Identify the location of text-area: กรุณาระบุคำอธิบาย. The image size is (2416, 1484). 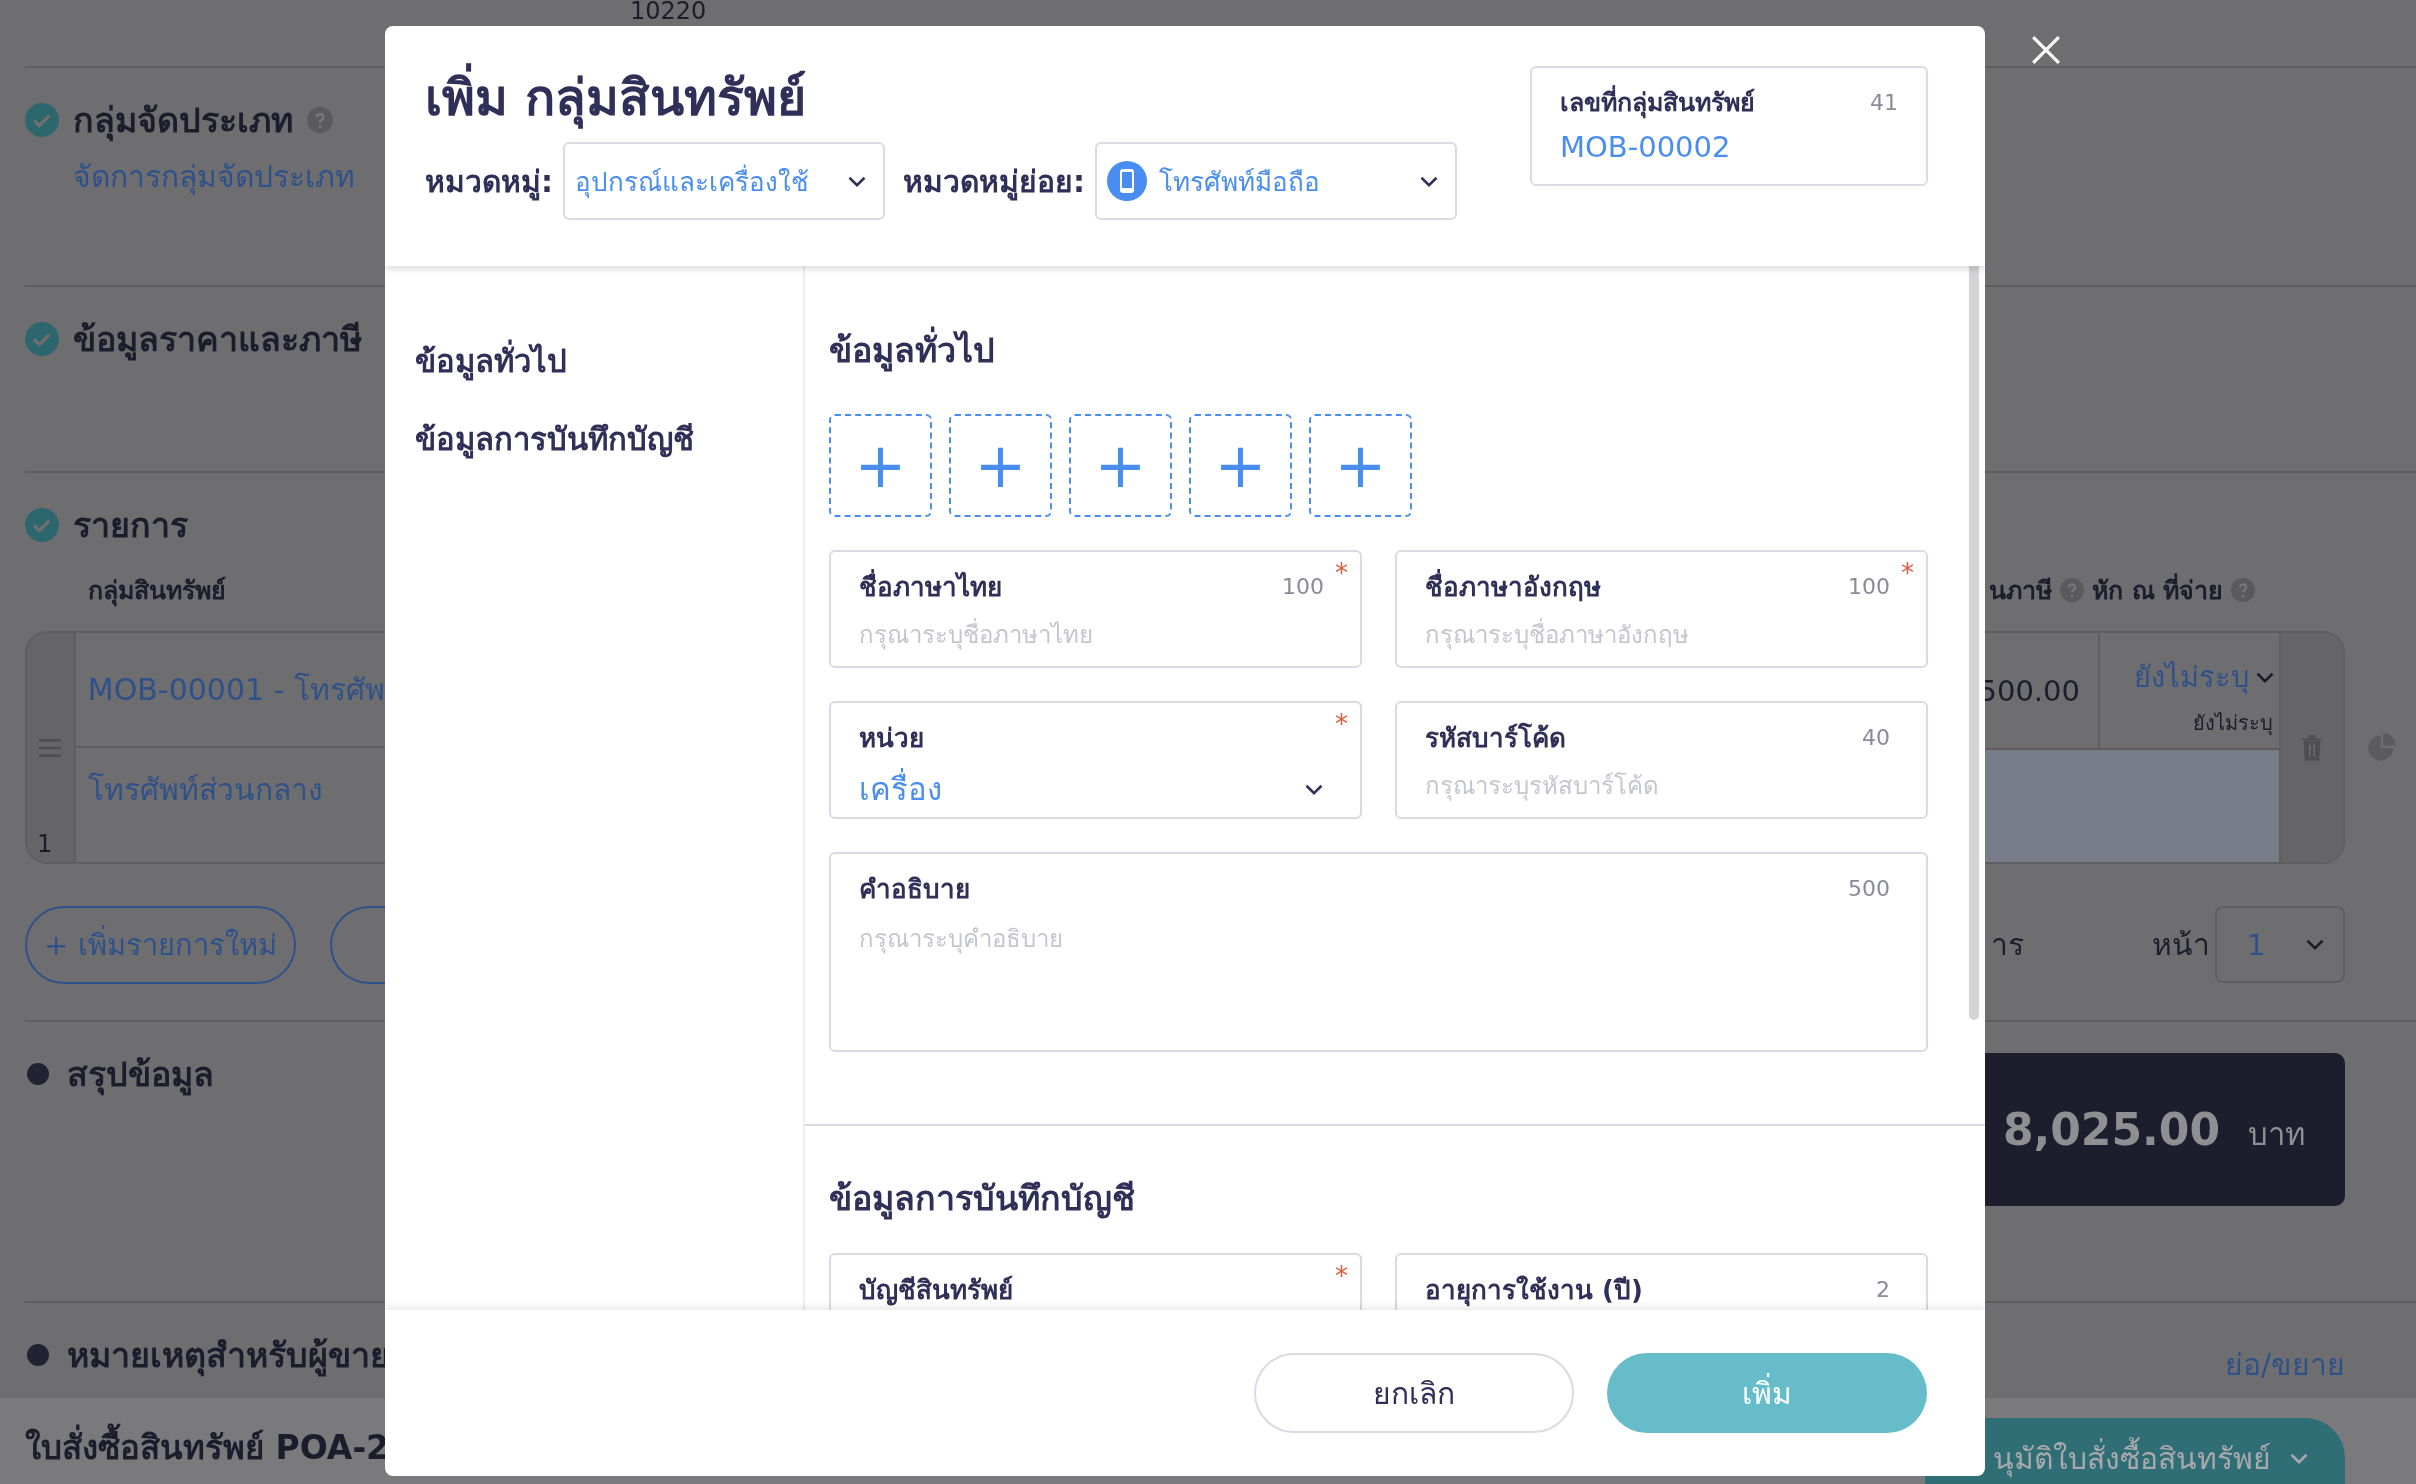
(1374, 984).